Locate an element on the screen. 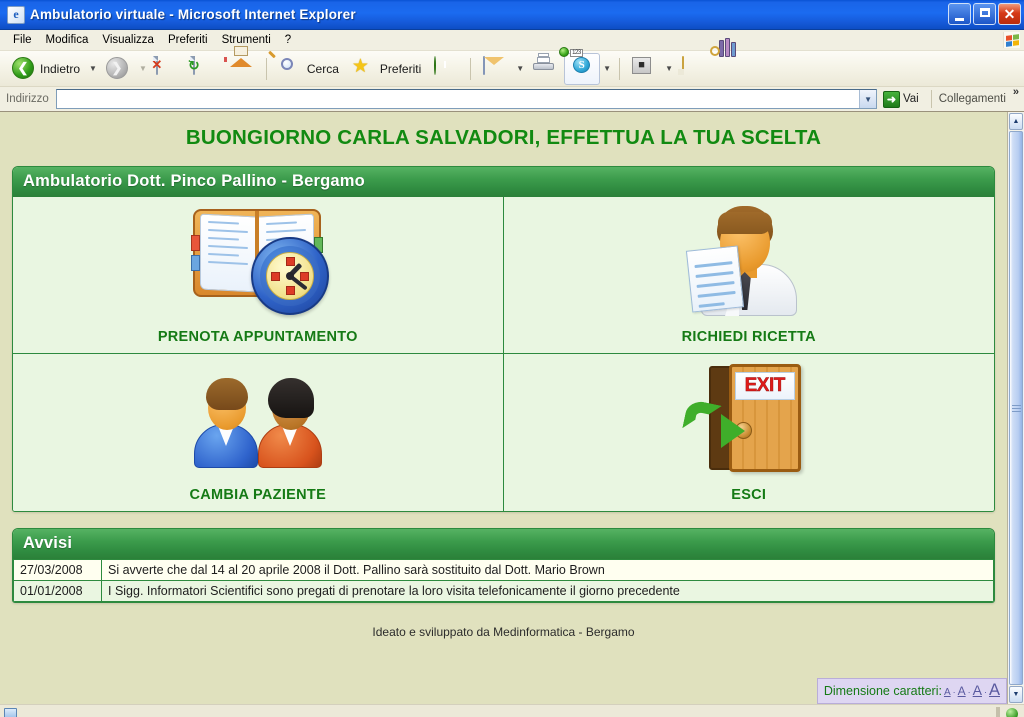  tile-prenota-appuntamento: PRENOTA APPUNTAMENTO is located at coordinates (258, 275).